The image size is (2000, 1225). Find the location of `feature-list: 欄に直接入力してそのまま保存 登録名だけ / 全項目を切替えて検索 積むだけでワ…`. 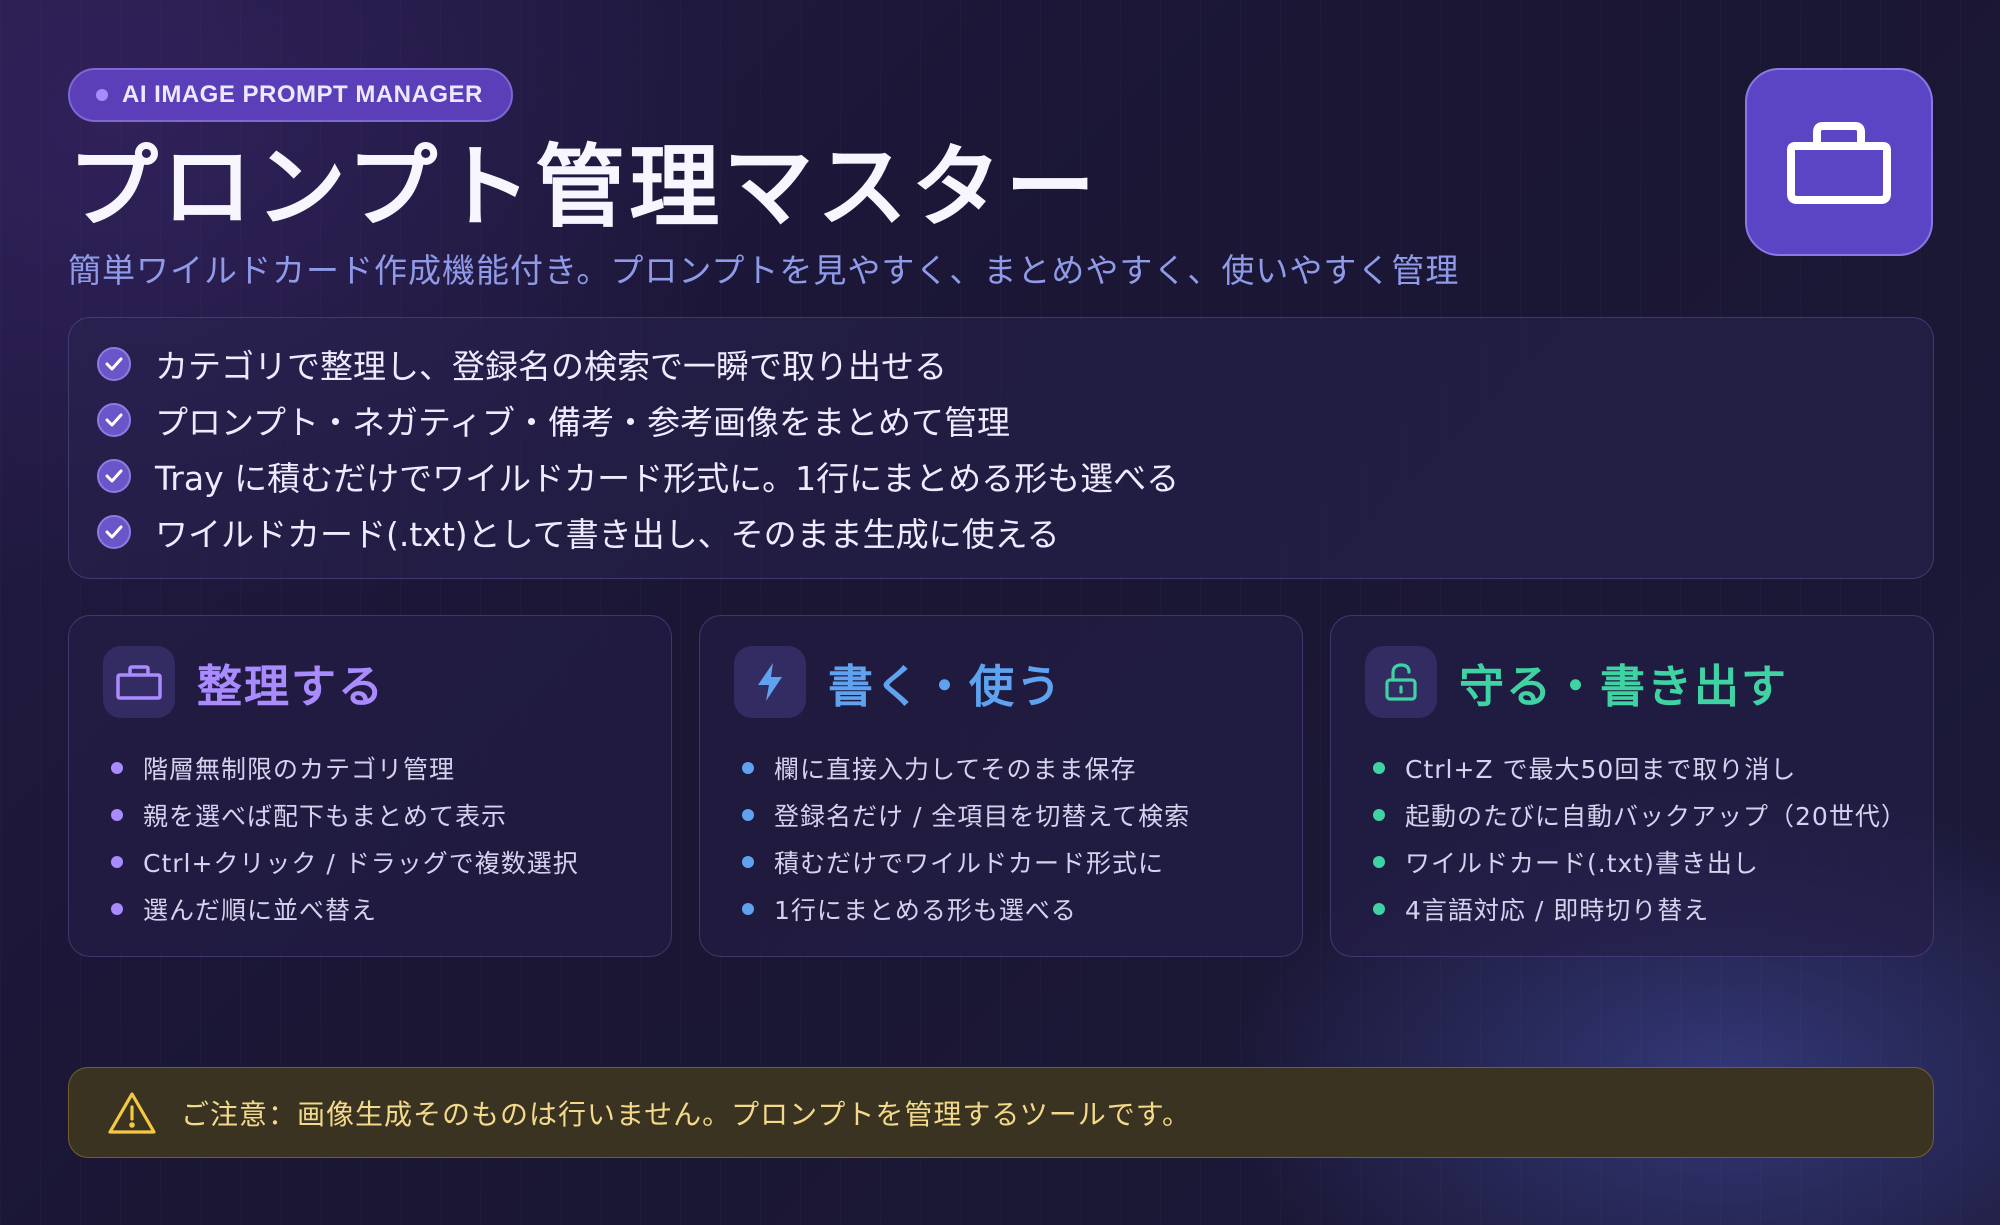

feature-list: 欄に直接入力してそのまま保存 登録名だけ / 全項目を切替えて検索 積むだけでワ… is located at coordinates (966, 838).